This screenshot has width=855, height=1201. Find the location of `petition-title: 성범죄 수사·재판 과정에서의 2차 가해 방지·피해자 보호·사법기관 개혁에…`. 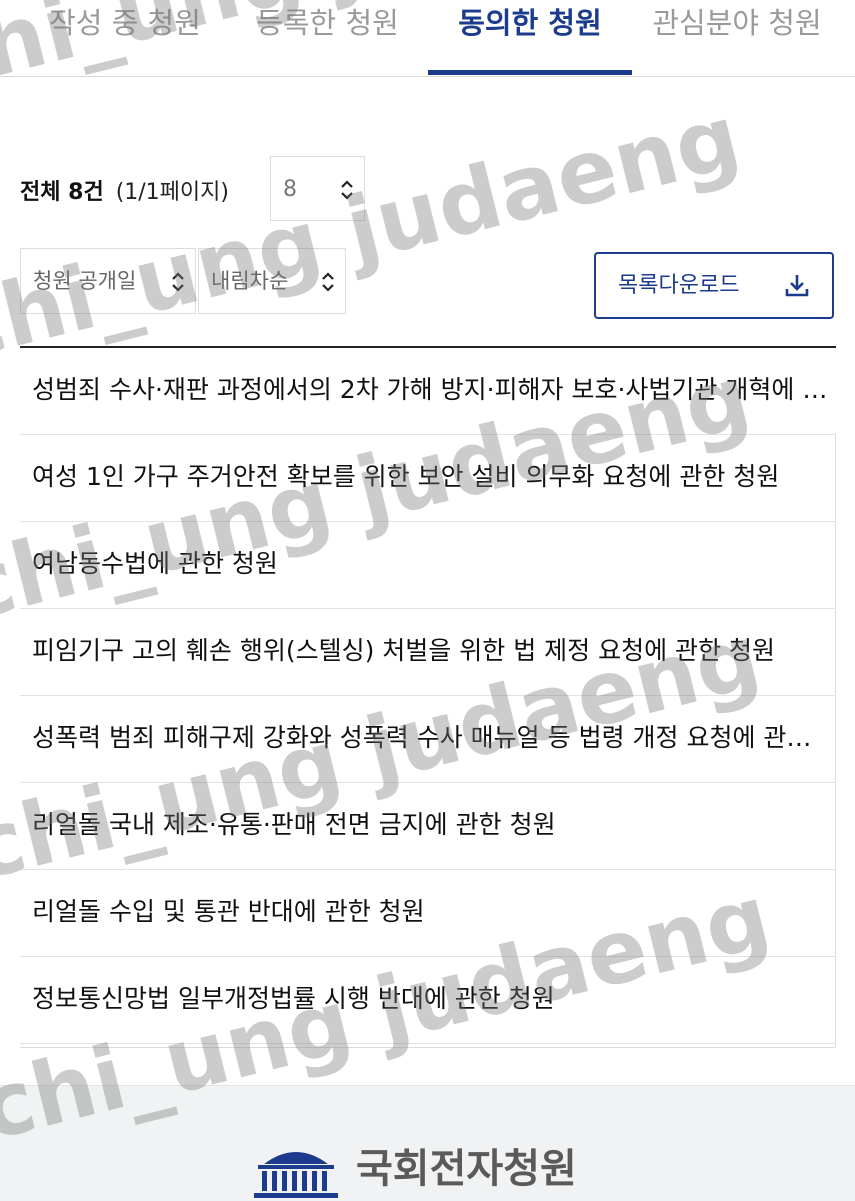

petition-title: 성범죄 수사·재판 과정에서의 2차 가해 방지·피해자 보호·사법기관 개혁에… is located at coordinates (430, 389).